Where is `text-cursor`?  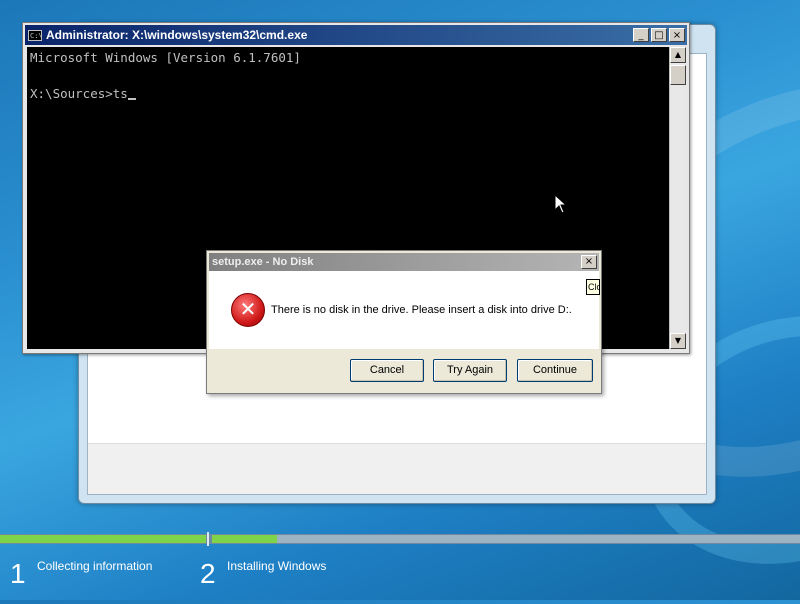 text-cursor is located at coordinates (131, 99).